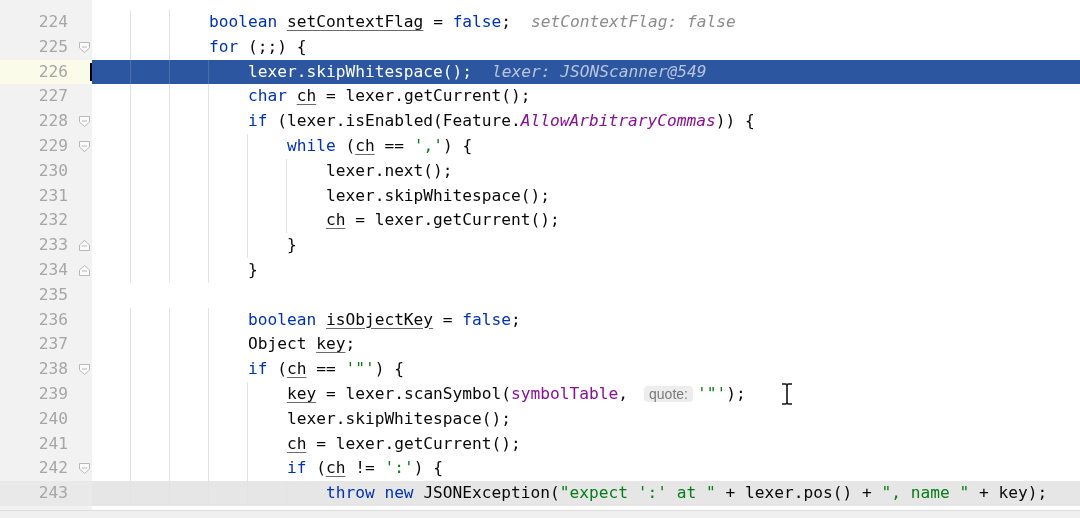  Describe the element at coordinates (53, 46) in the screenshot. I see `line-number: 225` at that location.